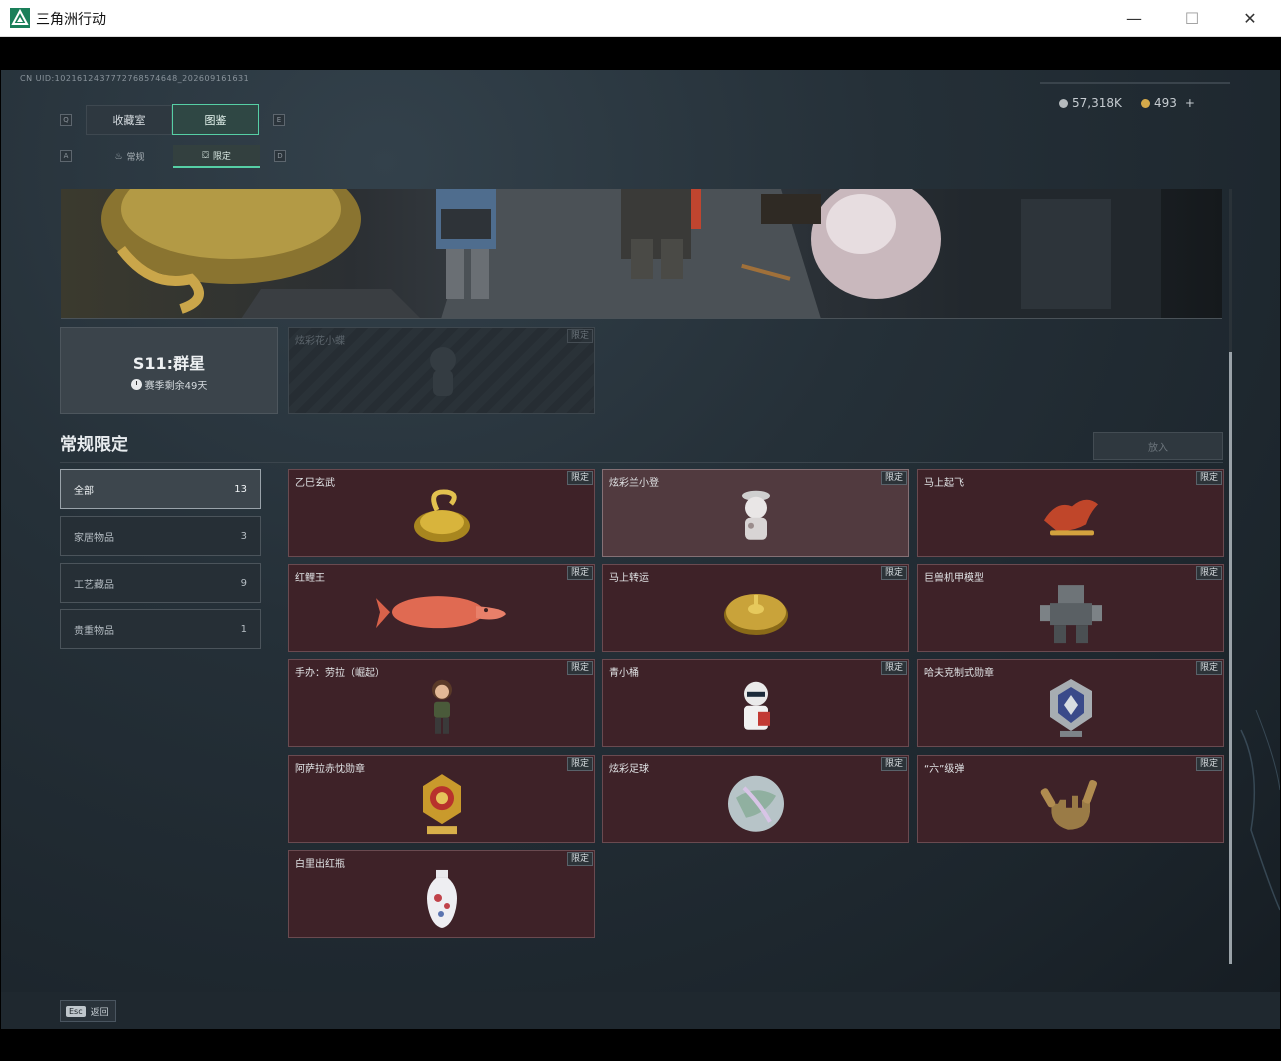 This screenshot has width=1281, height=1061. I want to click on item-card: 炫彩足球 限定, so click(755, 799).